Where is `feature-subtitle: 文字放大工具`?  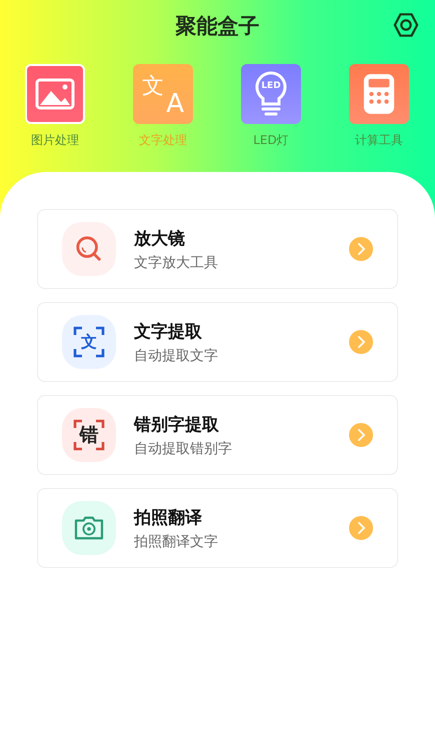 feature-subtitle: 文字放大工具 is located at coordinates (176, 263).